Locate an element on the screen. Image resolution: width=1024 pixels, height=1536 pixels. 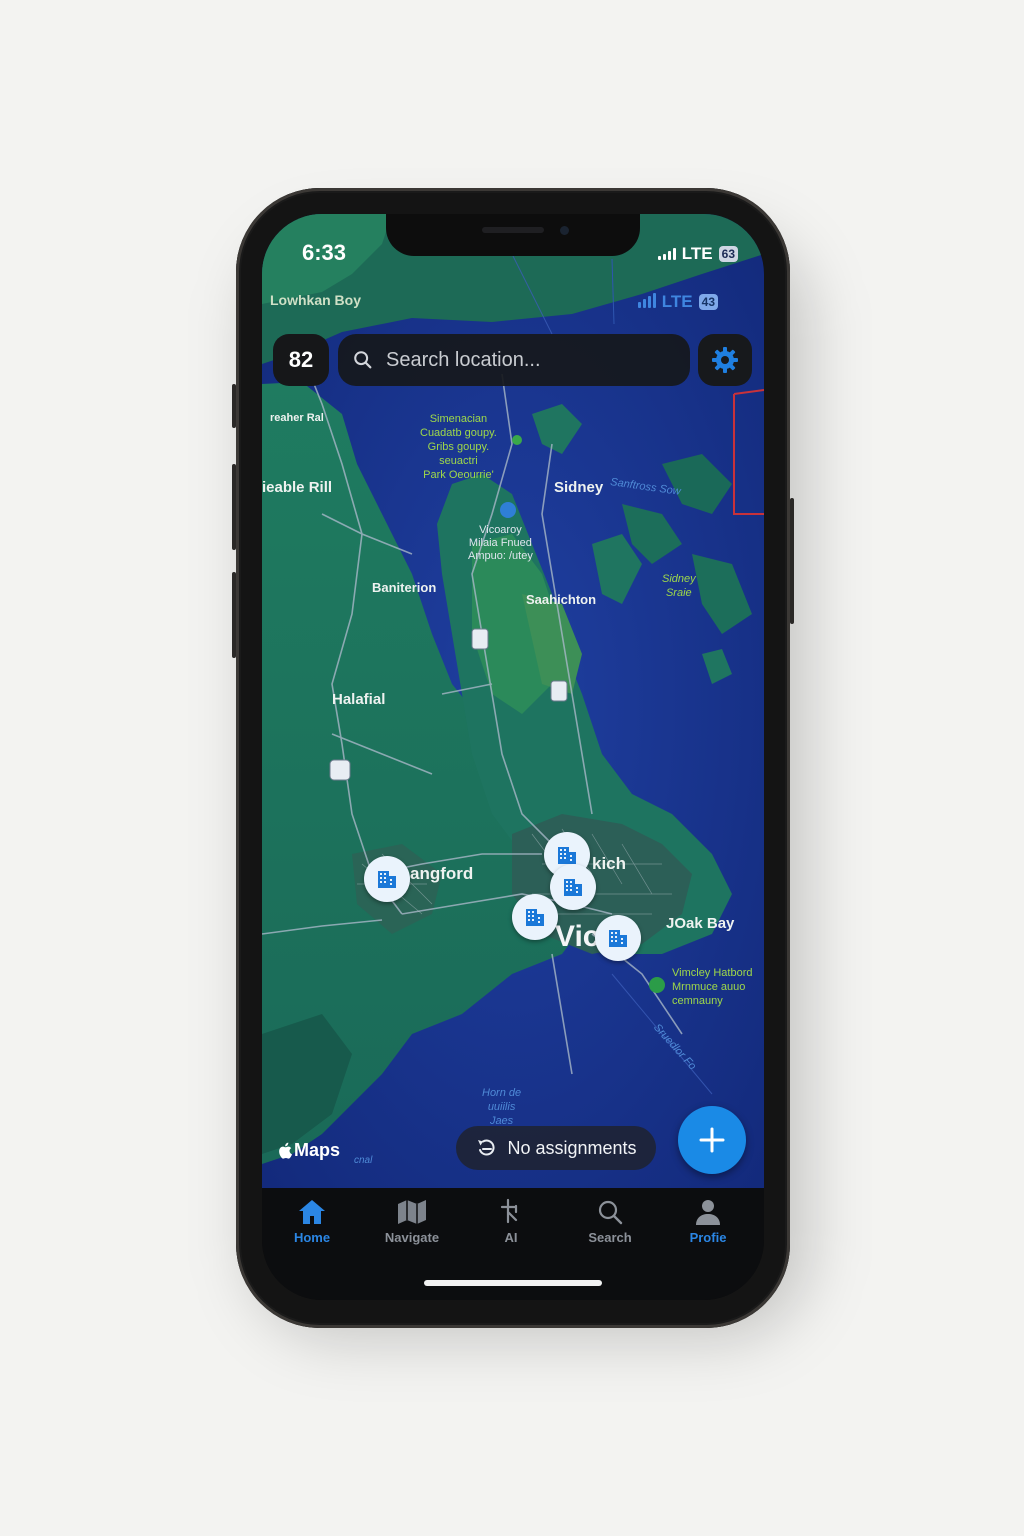
count-badge: 82 is located at coordinates (301, 360).